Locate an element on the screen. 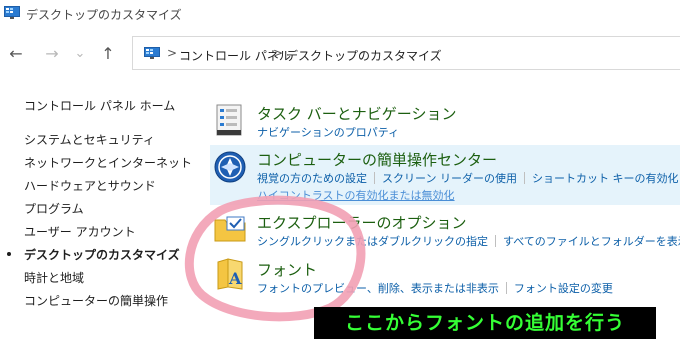 This screenshot has width=680, height=356. link-screen-reader: スクリーン リーダーの使用 is located at coordinates (449, 178).